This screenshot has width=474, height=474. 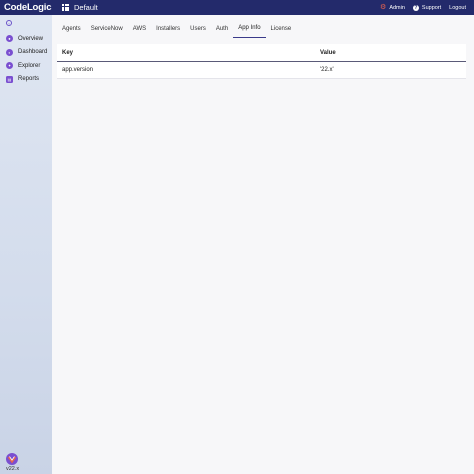 I want to click on sidebar-item-label: Reports, so click(x=29, y=79).